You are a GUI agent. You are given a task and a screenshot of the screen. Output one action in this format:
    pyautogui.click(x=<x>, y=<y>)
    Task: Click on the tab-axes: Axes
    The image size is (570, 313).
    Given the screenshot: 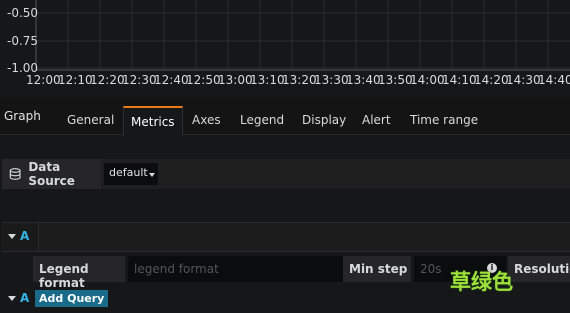 What is the action you would take?
    pyautogui.click(x=206, y=120)
    